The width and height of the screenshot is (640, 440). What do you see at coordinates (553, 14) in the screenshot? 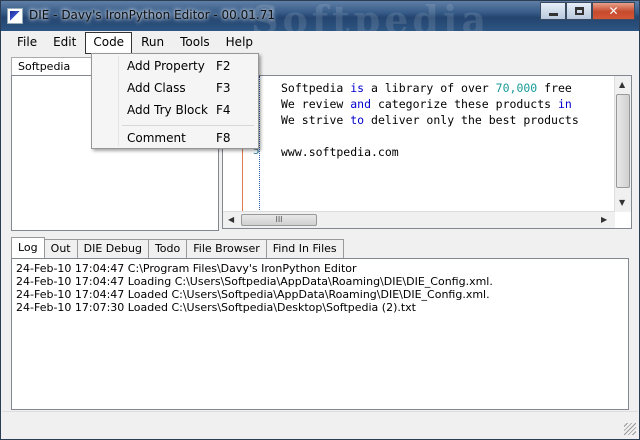
I see `minimize-icon` at bounding box center [553, 14].